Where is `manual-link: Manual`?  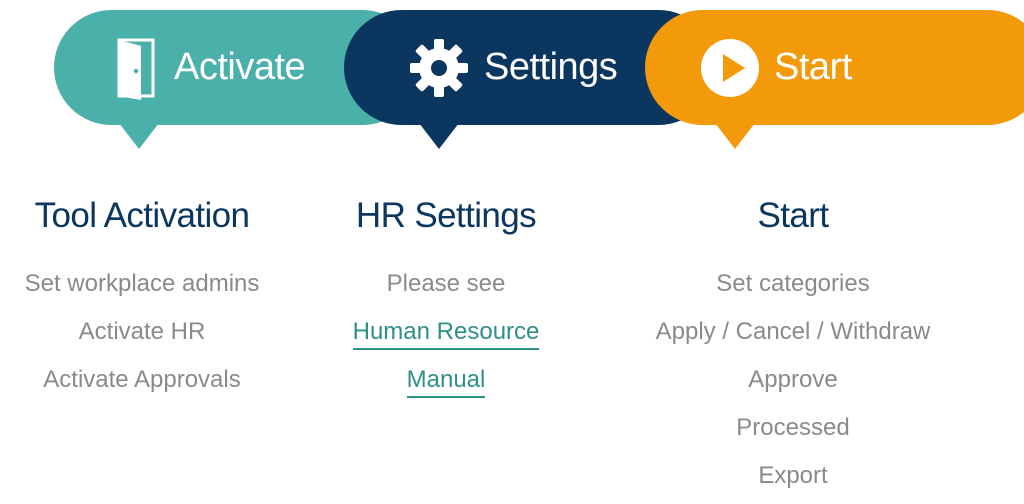
manual-link: Manual is located at coordinates (446, 382).